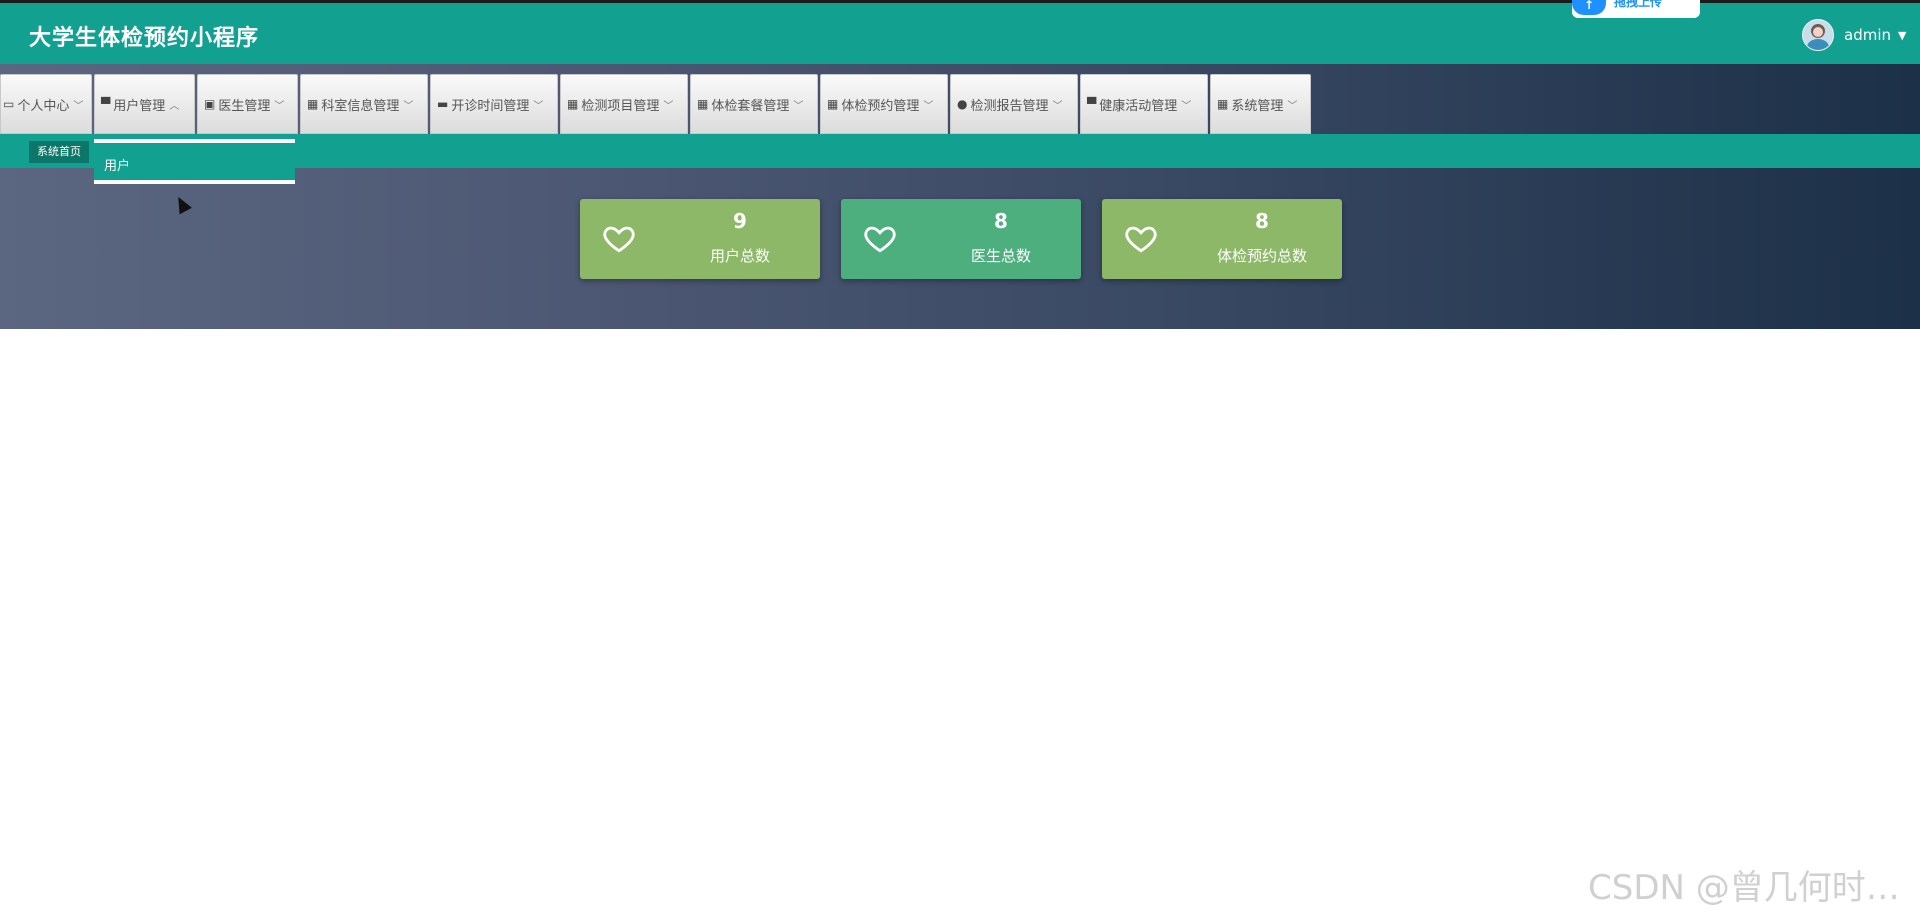 Image resolution: width=1920 pixels, height=916 pixels. Describe the element at coordinates (700, 239) in the screenshot. I see `stat-card-users: 9 用户总数` at that location.